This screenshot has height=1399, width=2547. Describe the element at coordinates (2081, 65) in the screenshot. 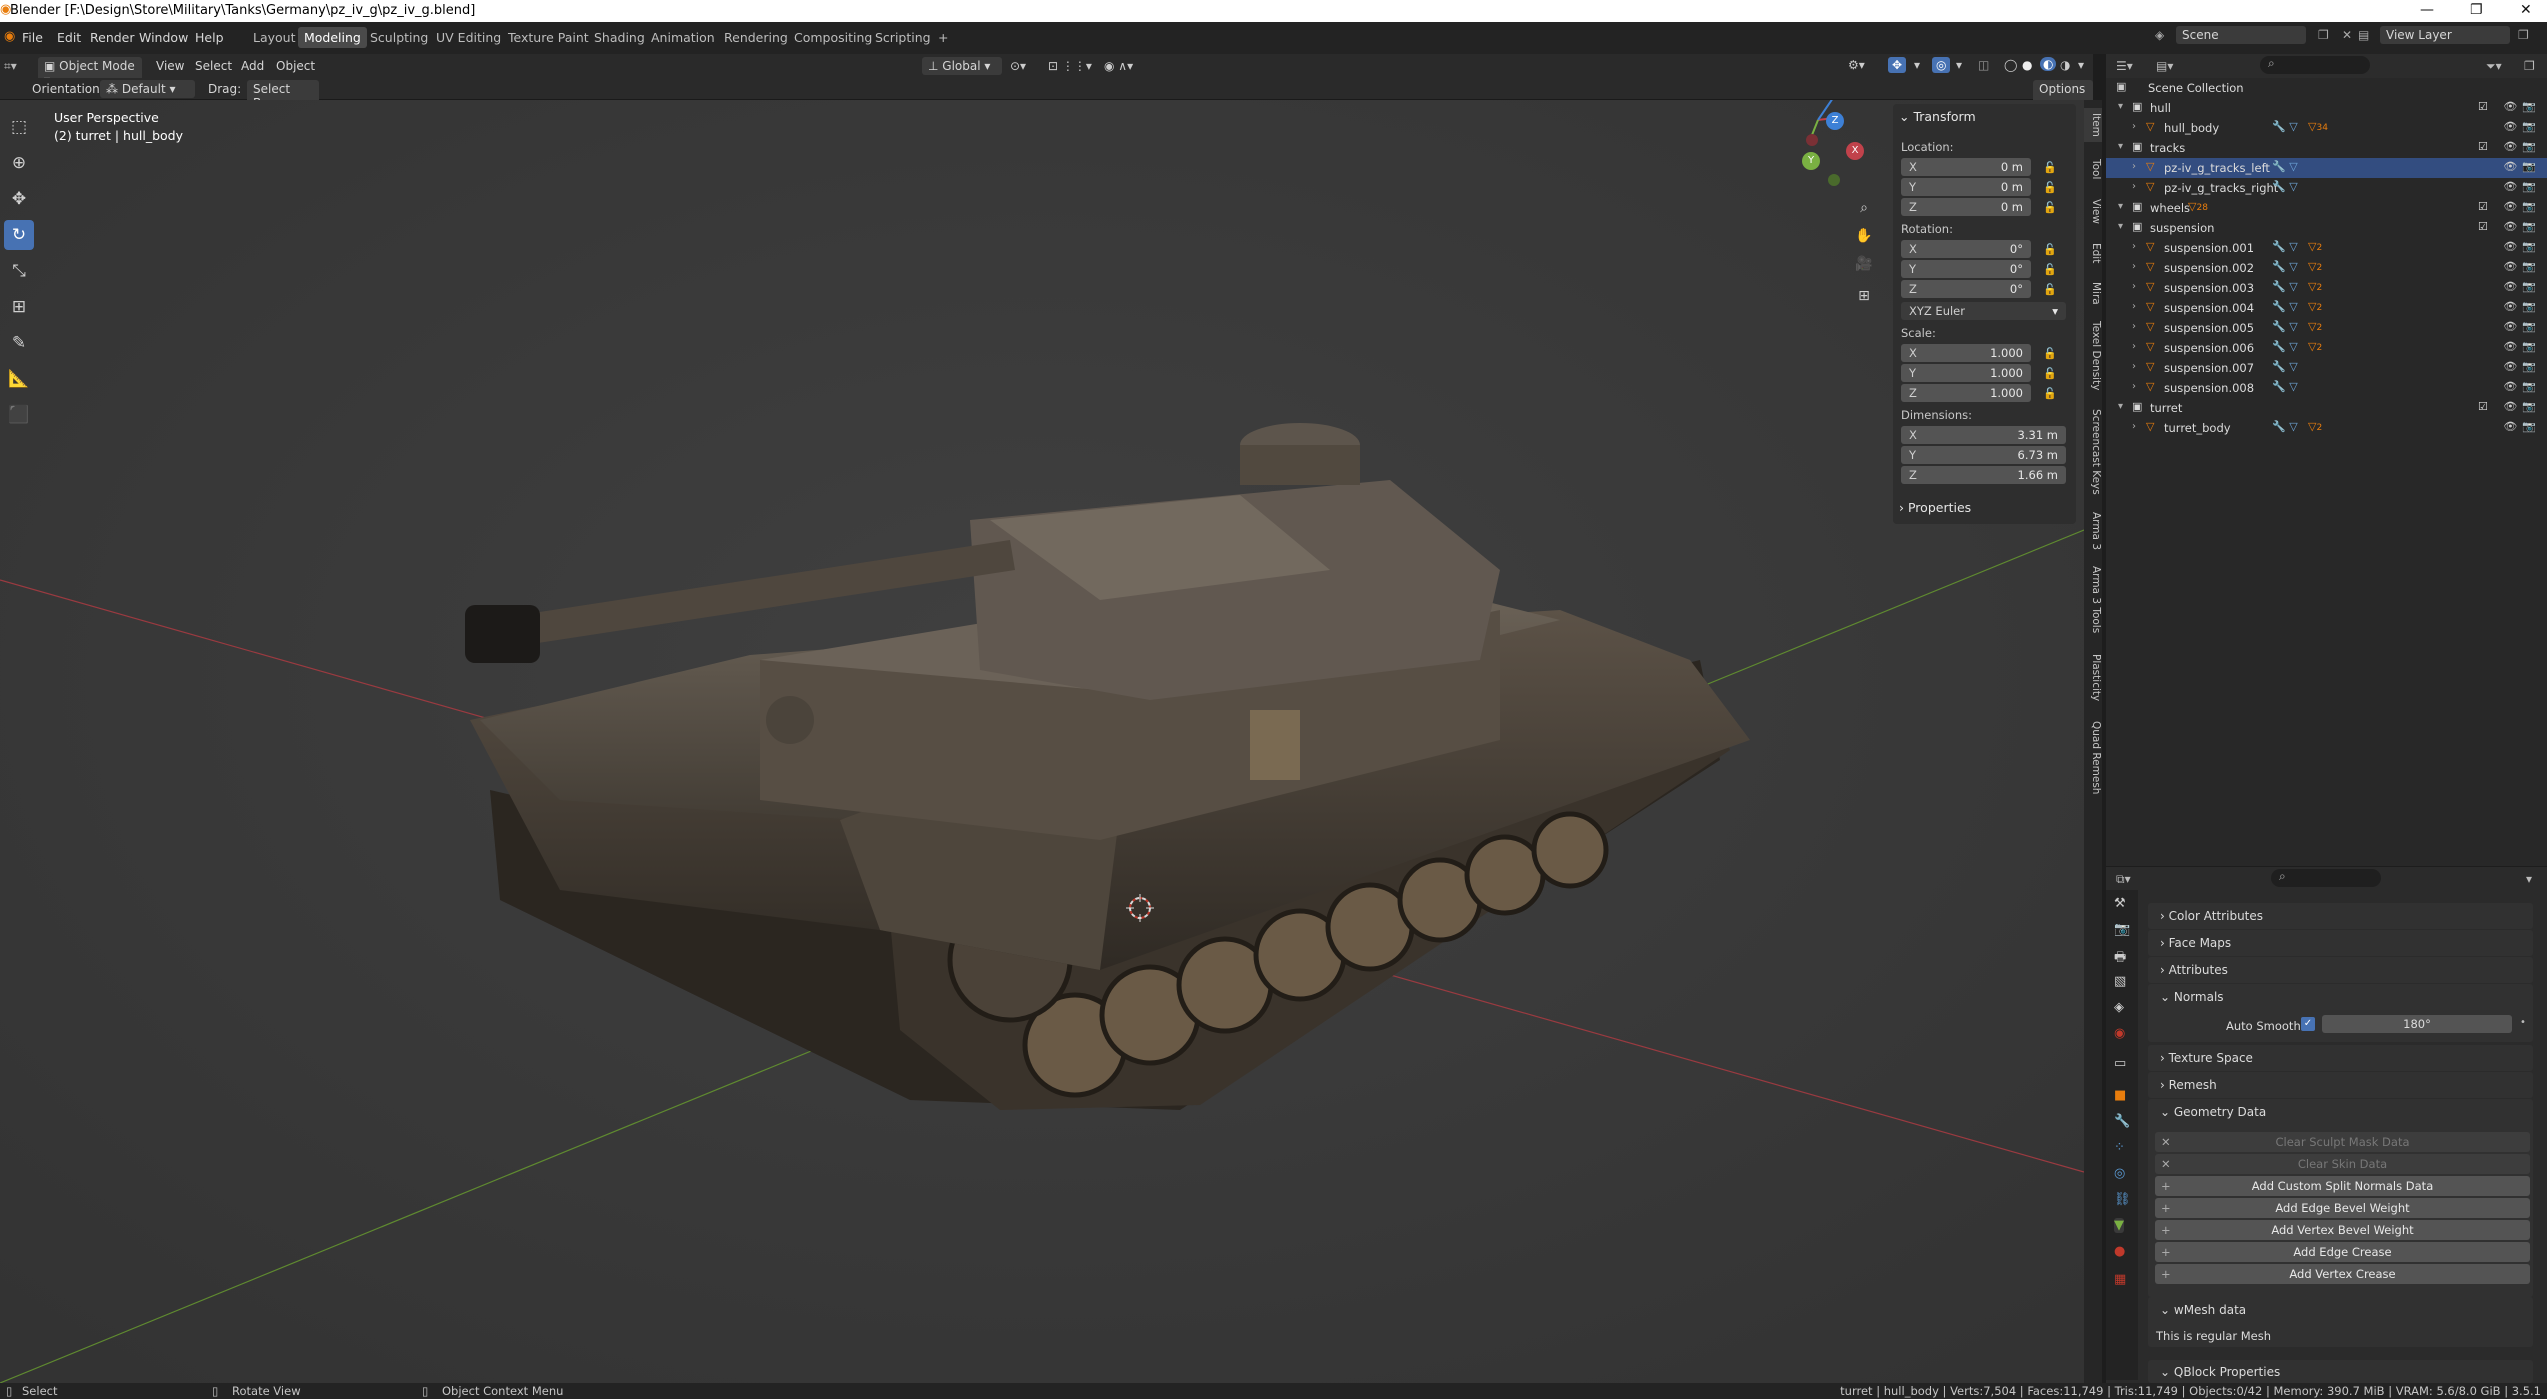

I see `shading-dropdown-icon: ▾` at that location.